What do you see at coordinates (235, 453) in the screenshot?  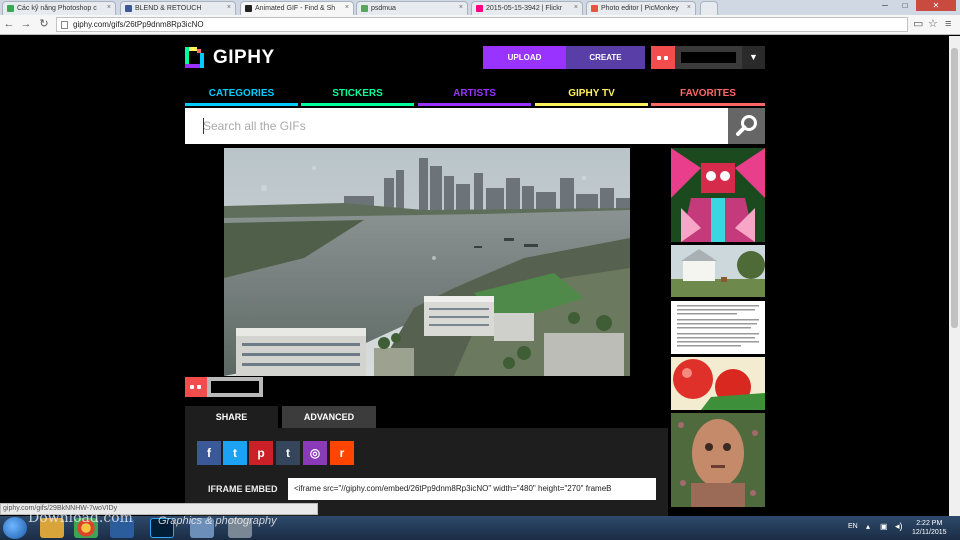 I see `twitter-icon: t` at bounding box center [235, 453].